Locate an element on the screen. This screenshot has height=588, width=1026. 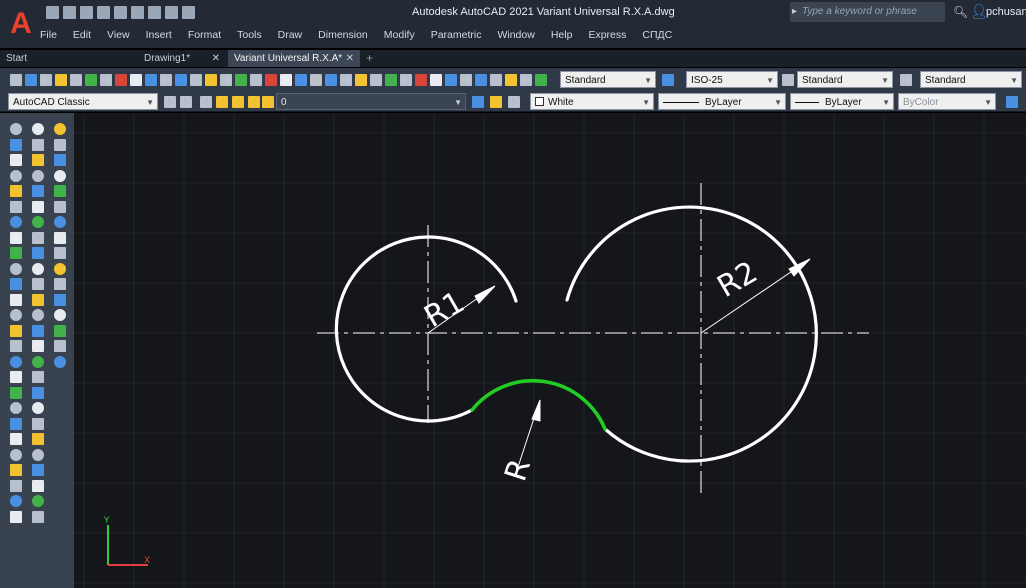
menu-parametric: Parametric is located at coordinates (456, 35).